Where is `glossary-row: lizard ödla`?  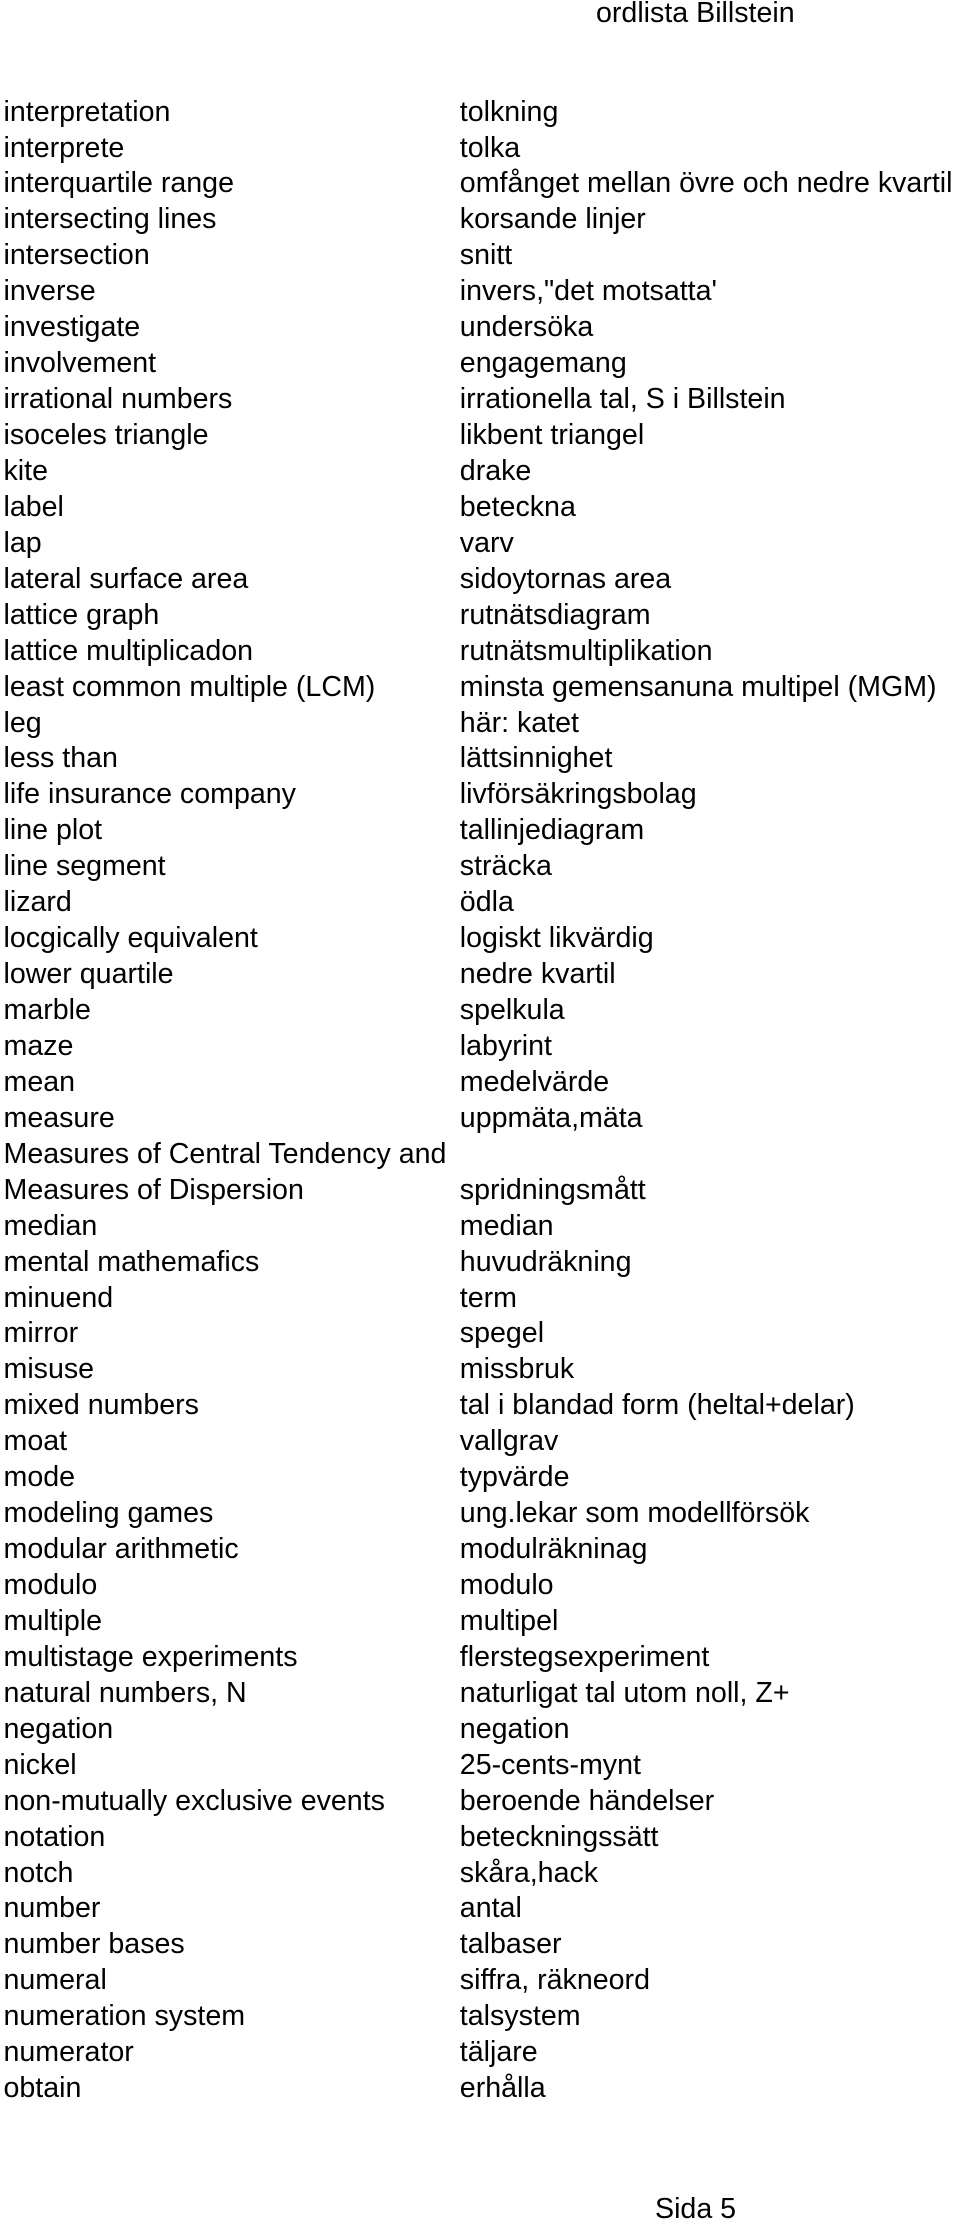 glossary-row: lizard ödla is located at coordinates (480, 903).